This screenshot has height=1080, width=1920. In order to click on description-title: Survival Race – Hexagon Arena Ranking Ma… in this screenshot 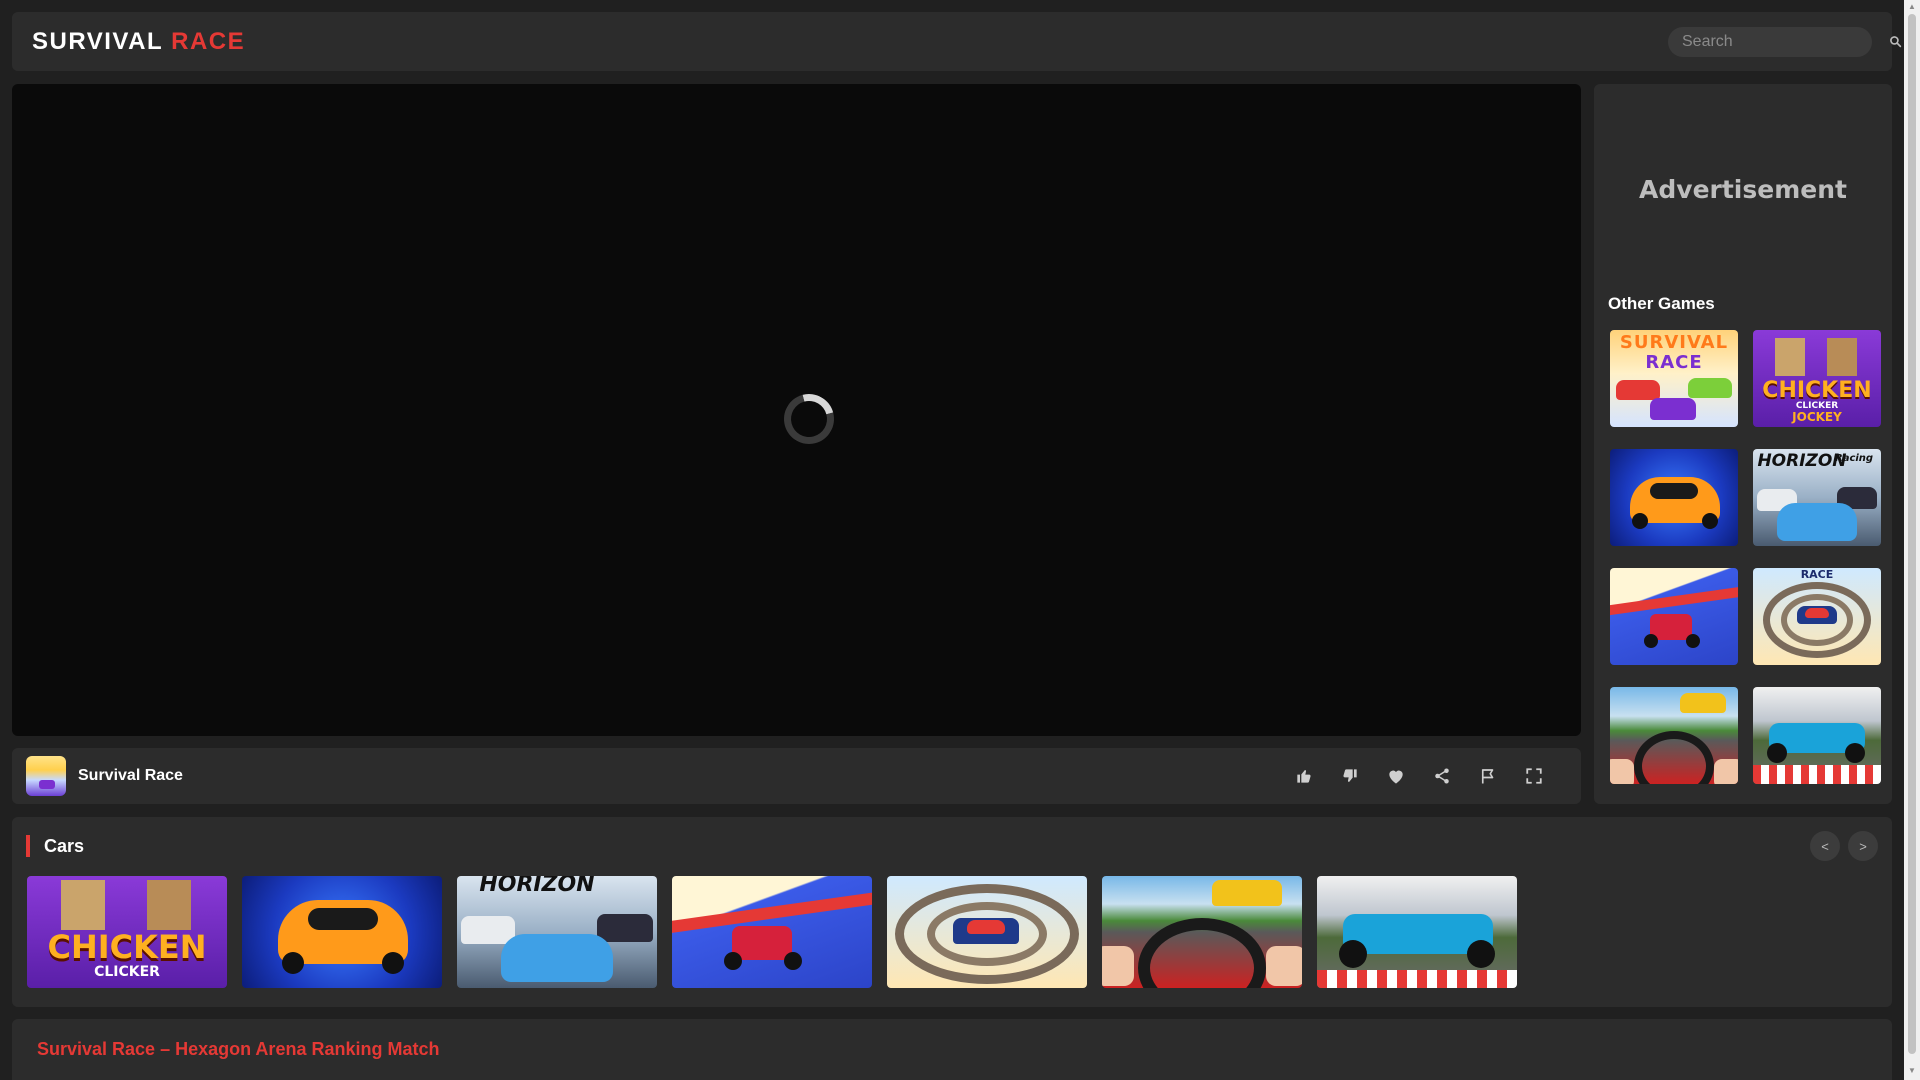, I will do `click(238, 1049)`.